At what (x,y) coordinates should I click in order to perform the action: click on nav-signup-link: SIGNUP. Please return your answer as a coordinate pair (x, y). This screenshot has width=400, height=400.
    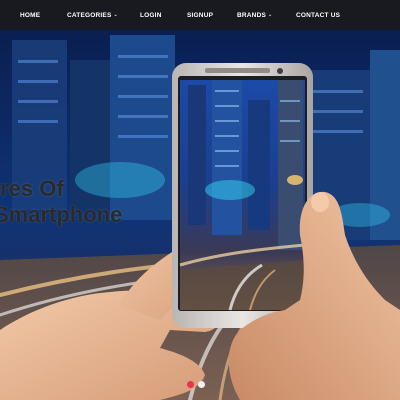
    Looking at the image, I should click on (200, 15).